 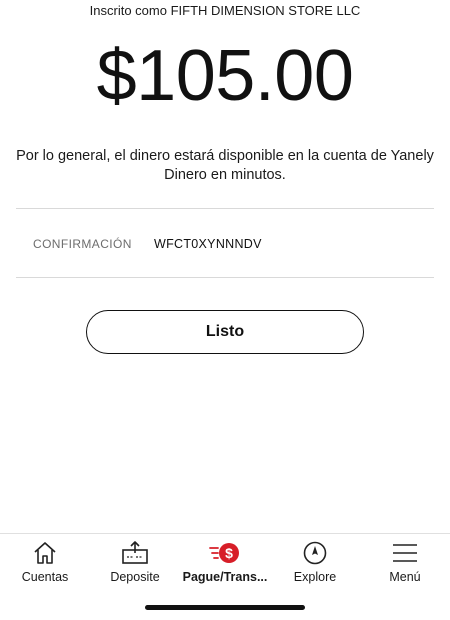 What do you see at coordinates (135, 577) in the screenshot?
I see `tab-label: Deposite` at bounding box center [135, 577].